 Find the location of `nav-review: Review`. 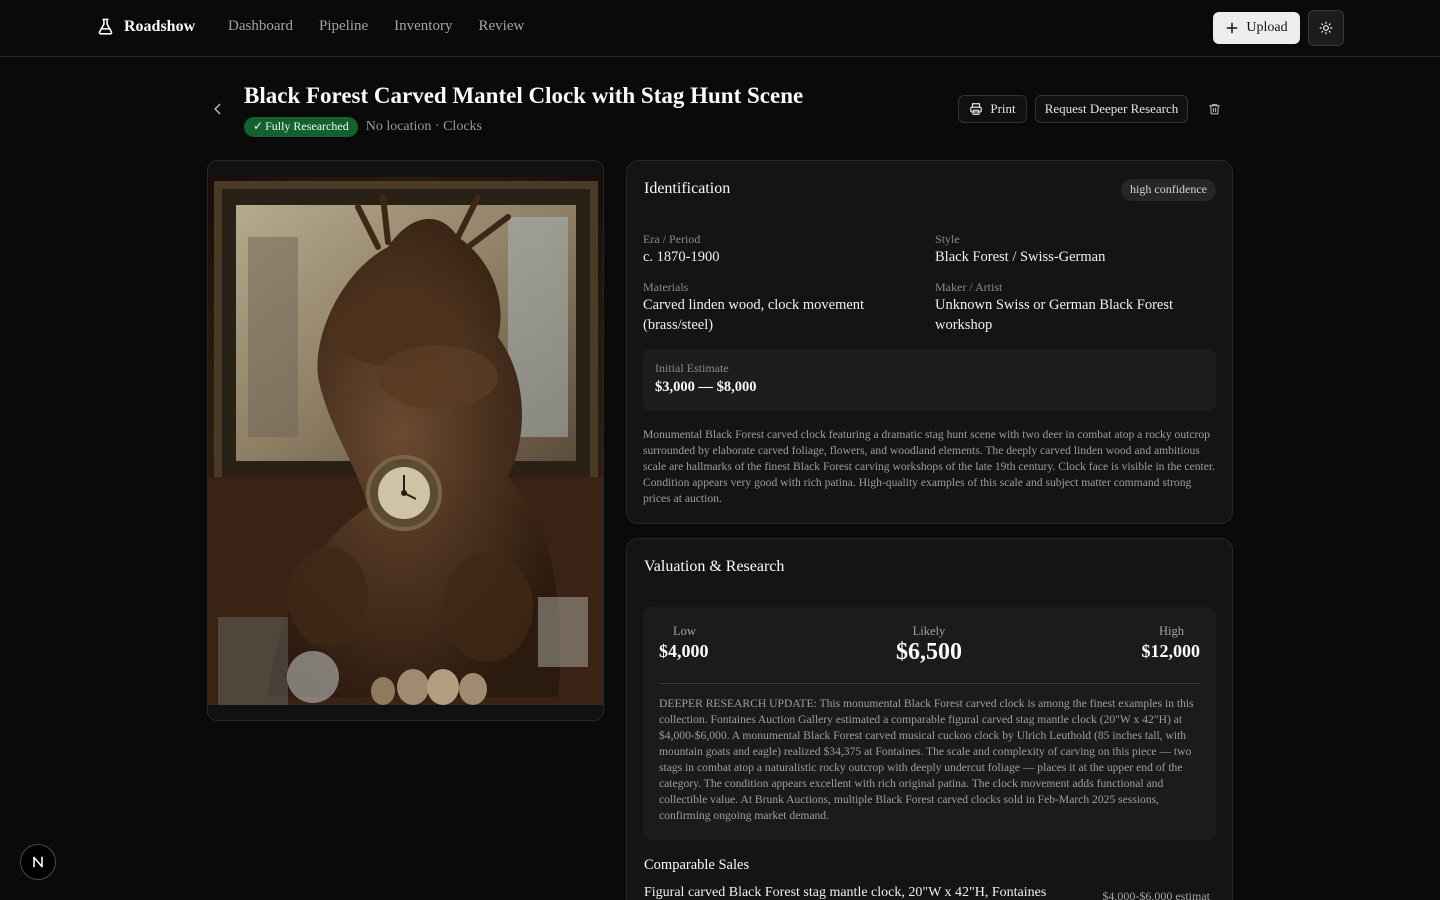

nav-review: Review is located at coordinates (501, 26).